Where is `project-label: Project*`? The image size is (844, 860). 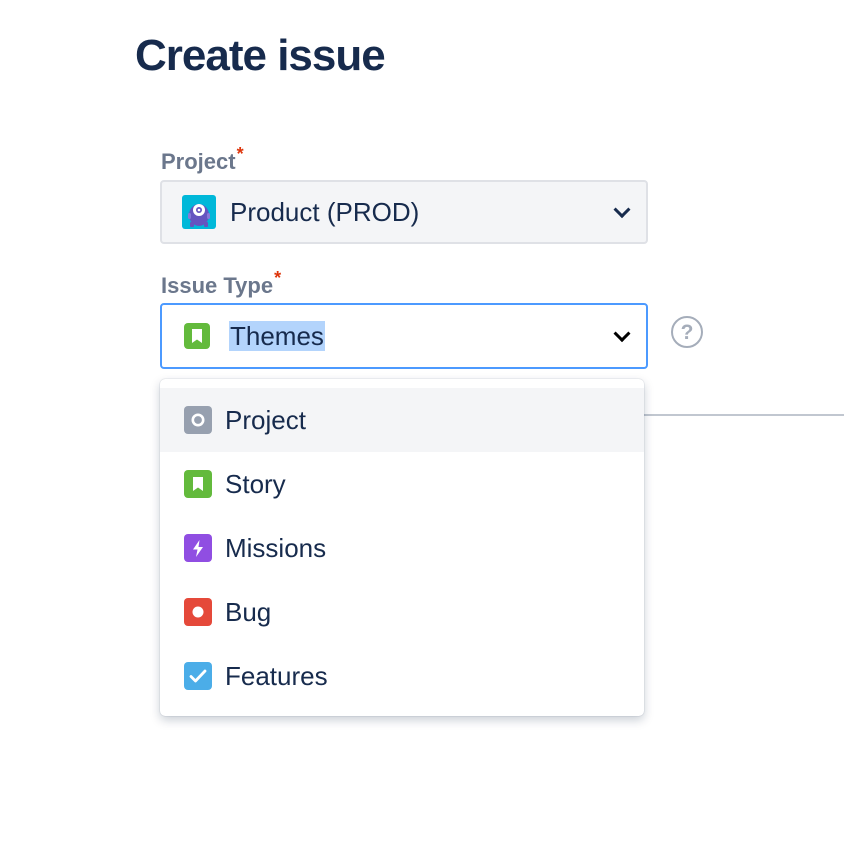 project-label: Project* is located at coordinates (202, 160).